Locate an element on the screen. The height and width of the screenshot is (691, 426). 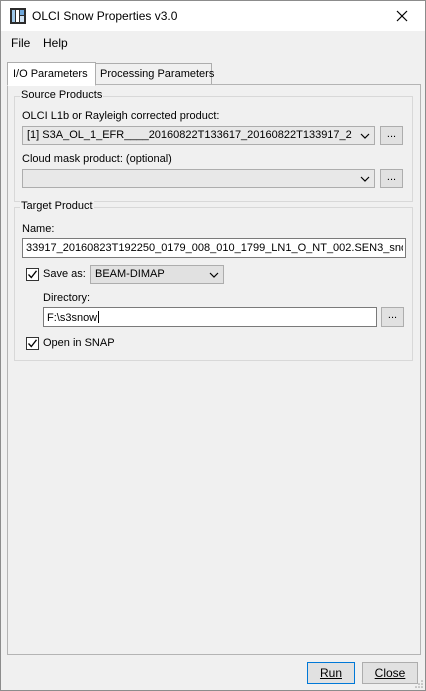
window-title: OLCI Snow Properties v3.0 is located at coordinates (105, 16).